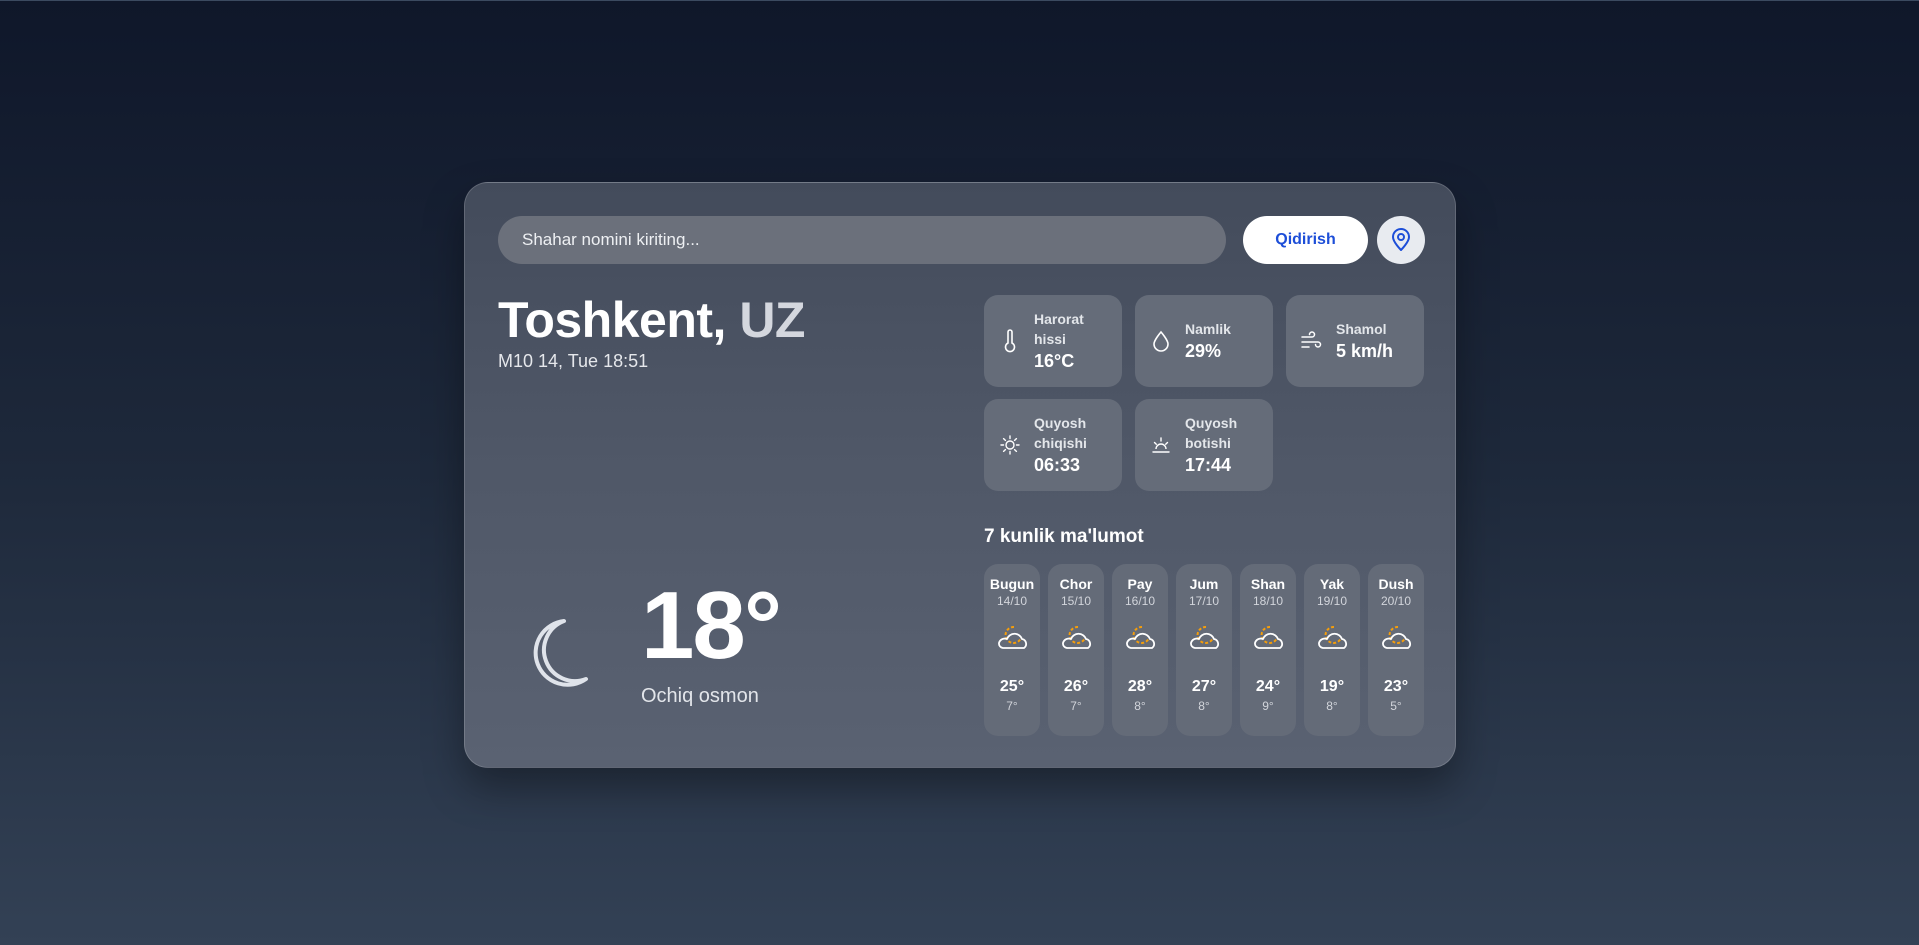 The width and height of the screenshot is (1919, 945). What do you see at coordinates (1396, 706) in the screenshot?
I see `forecast-min-temp: 5°` at bounding box center [1396, 706].